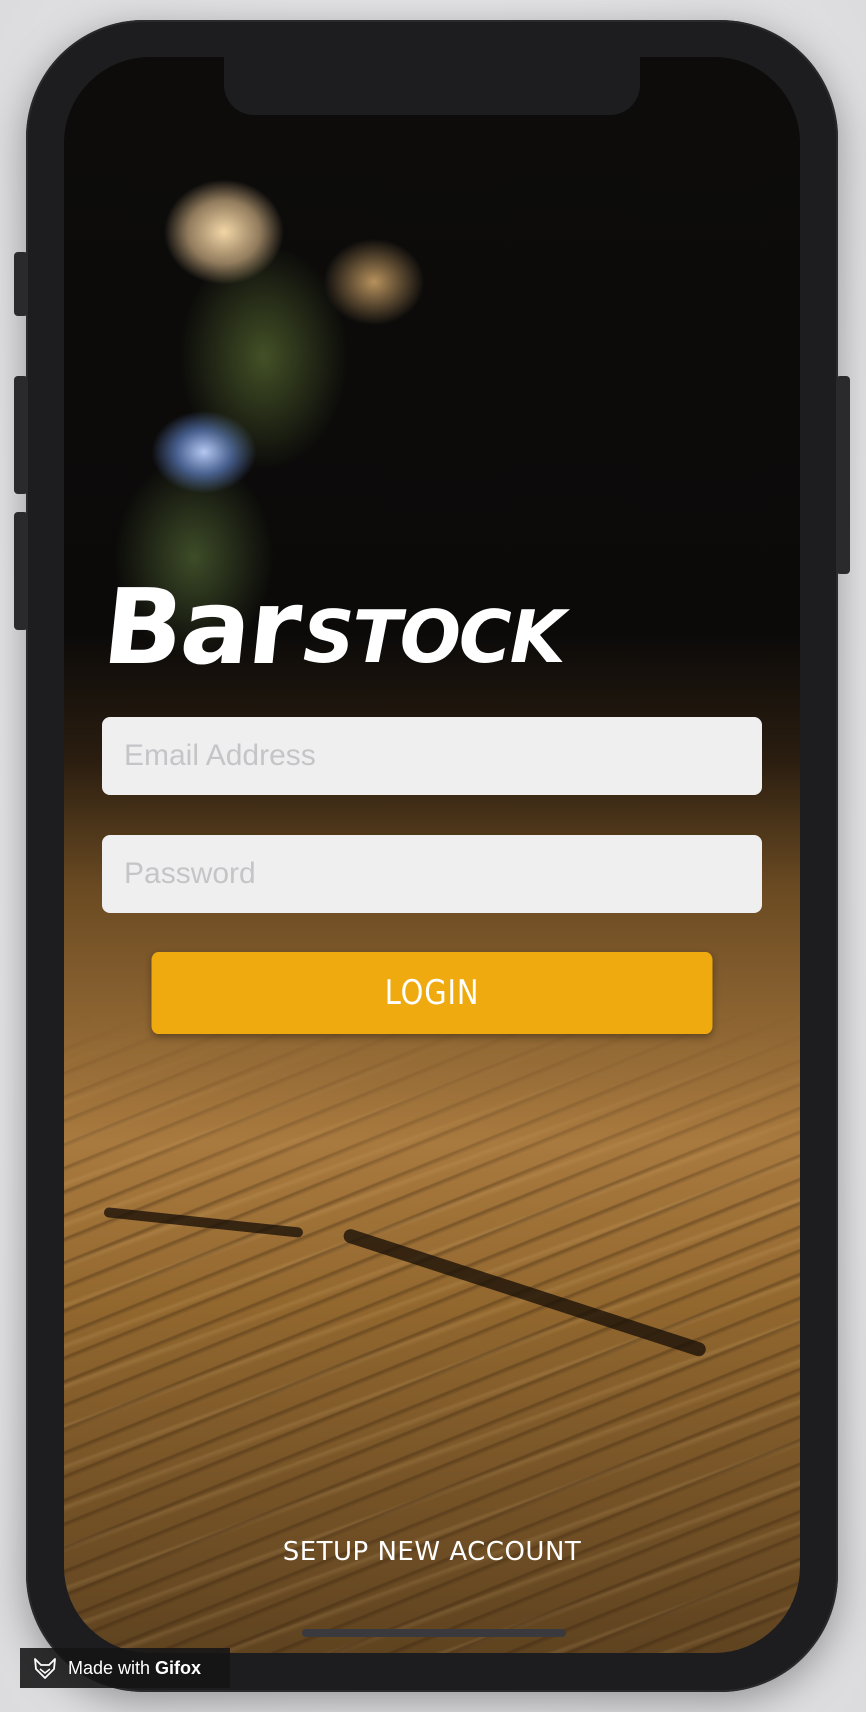 This screenshot has height=1712, width=866. Describe the element at coordinates (432, 86) in the screenshot. I see `notch` at that location.